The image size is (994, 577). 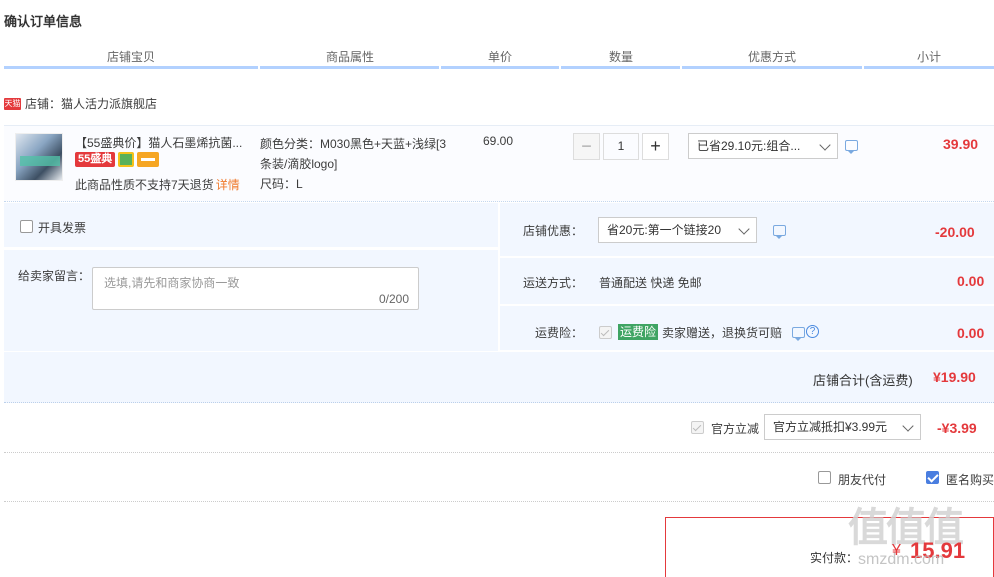 What do you see at coordinates (735, 429) in the screenshot?
I see `official-discount-label: 官方立减` at bounding box center [735, 429].